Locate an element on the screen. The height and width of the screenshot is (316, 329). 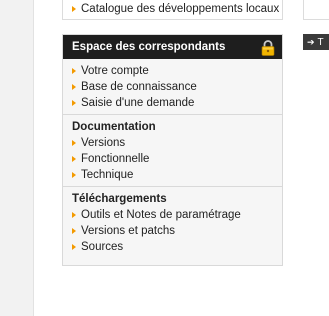
right-tab-button: ➔ T is located at coordinates (316, 42).